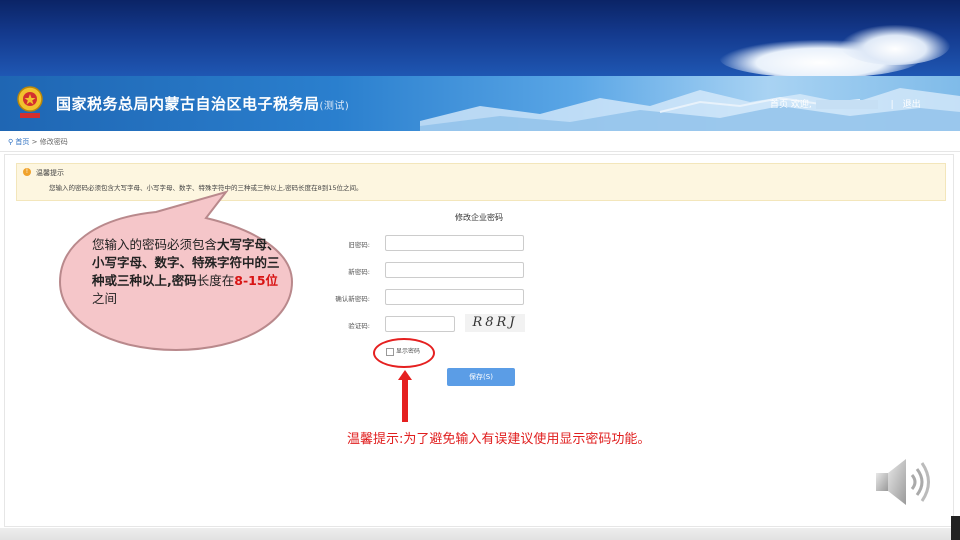  Describe the element at coordinates (352, 299) in the screenshot. I see `confirm-password-label: 确认新密码:` at that location.